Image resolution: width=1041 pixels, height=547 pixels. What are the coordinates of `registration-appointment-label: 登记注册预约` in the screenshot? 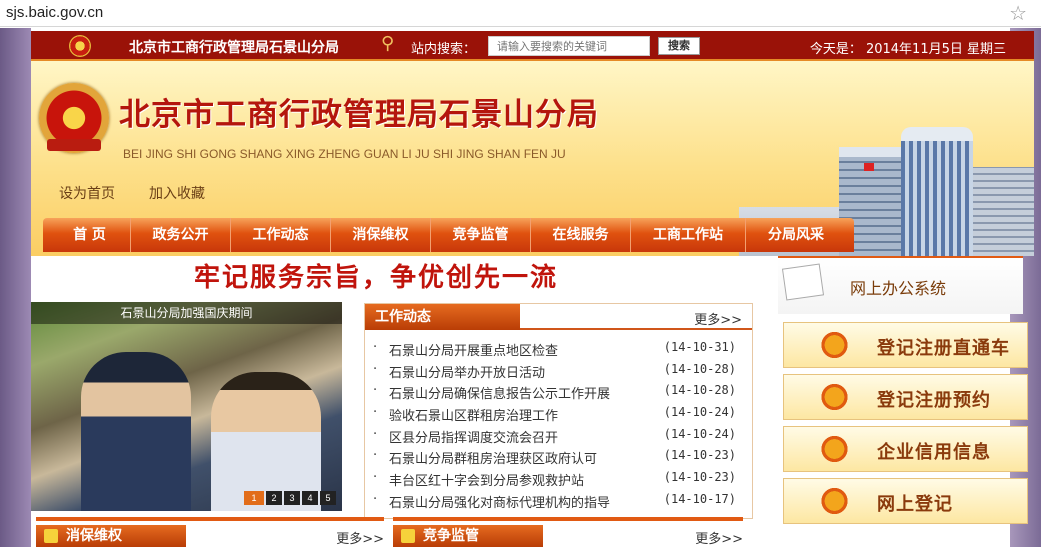 It's located at (934, 400).